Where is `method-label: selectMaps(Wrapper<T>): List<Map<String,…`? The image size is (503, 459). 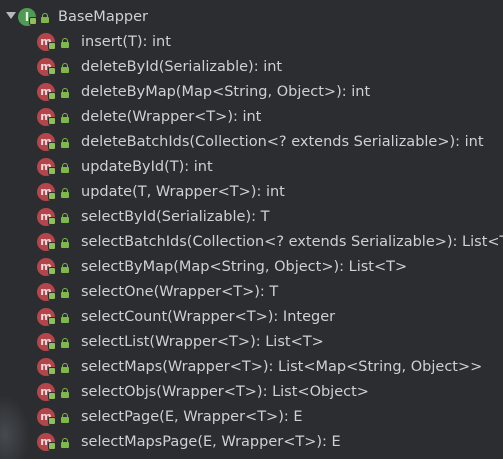 method-label: selectMaps(Wrapper<T>): List<Map<String,… is located at coordinates (282, 367).